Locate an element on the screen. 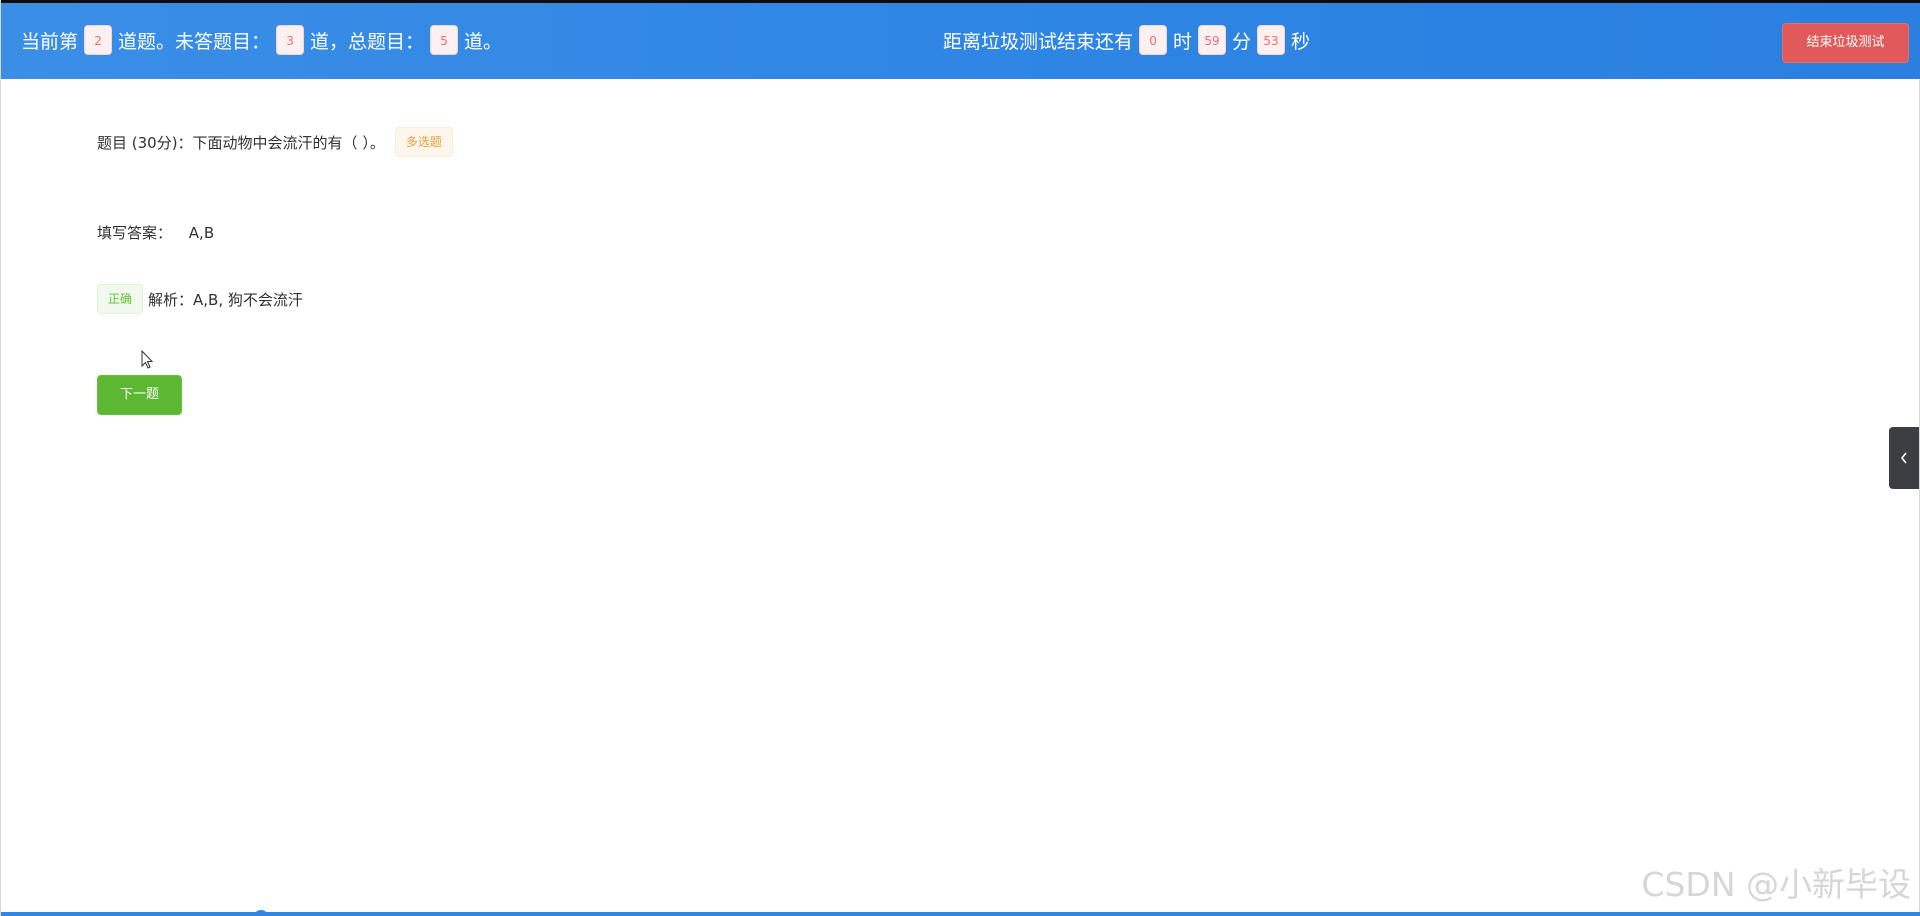 The height and width of the screenshot is (916, 1920). question-progress: 当前第 2 道题。未答题目： 3 道，总题目： 5 道。 is located at coordinates (261, 40).